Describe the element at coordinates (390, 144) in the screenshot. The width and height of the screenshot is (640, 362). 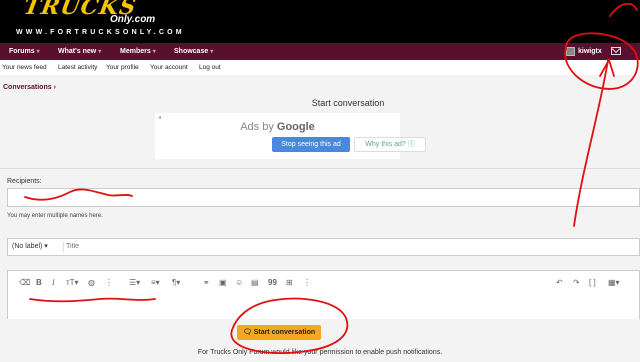
I see `why-this-ad-button: Why this ad? ⓘ` at that location.